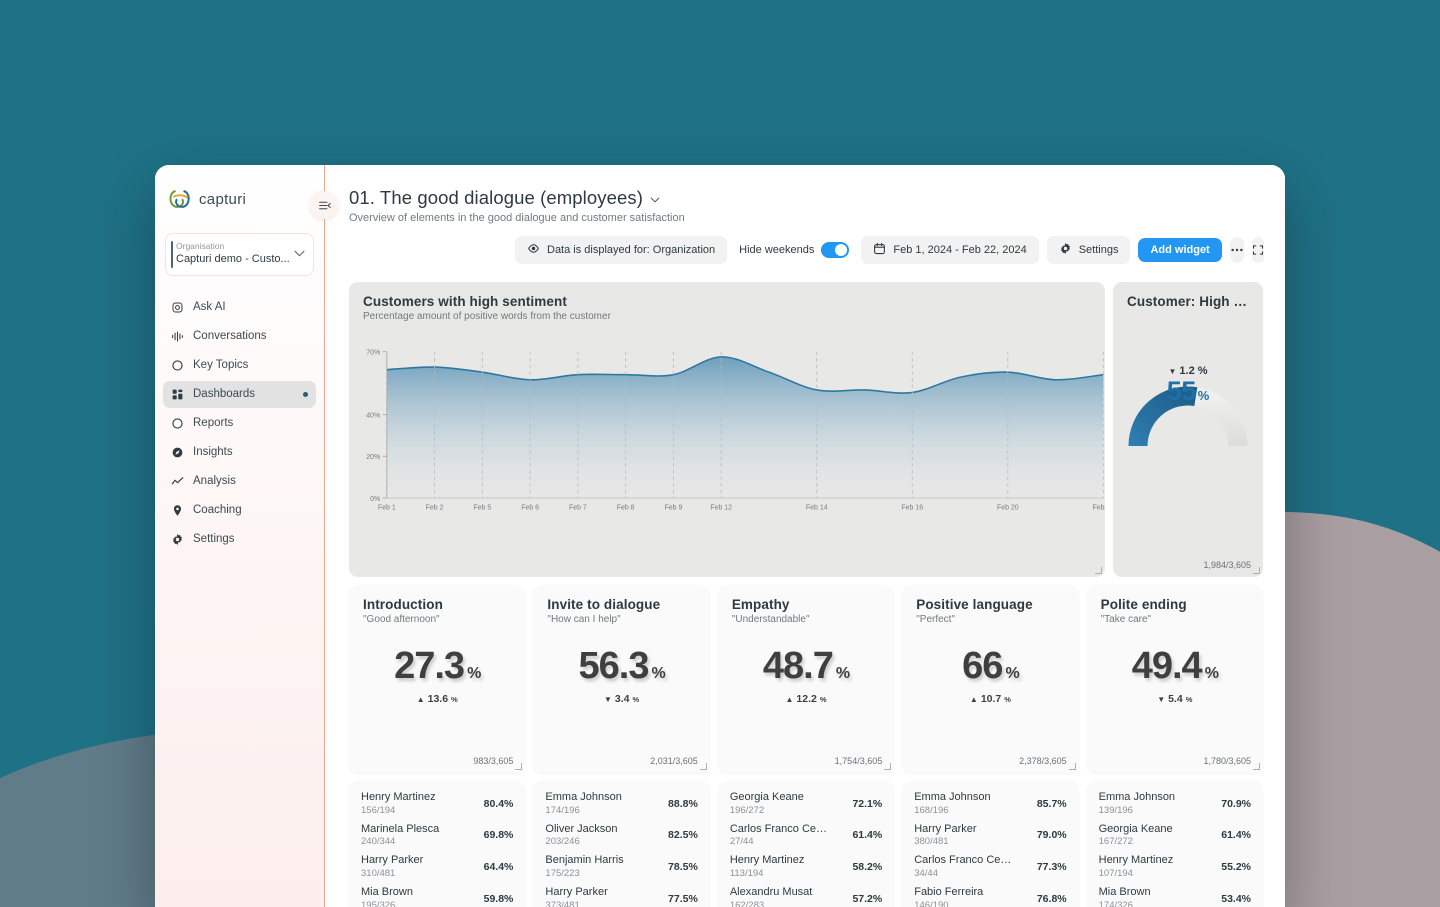 The image size is (1440, 907). What do you see at coordinates (1175, 699) in the screenshot?
I see `metric-delta: ▼ 5.4%` at bounding box center [1175, 699].